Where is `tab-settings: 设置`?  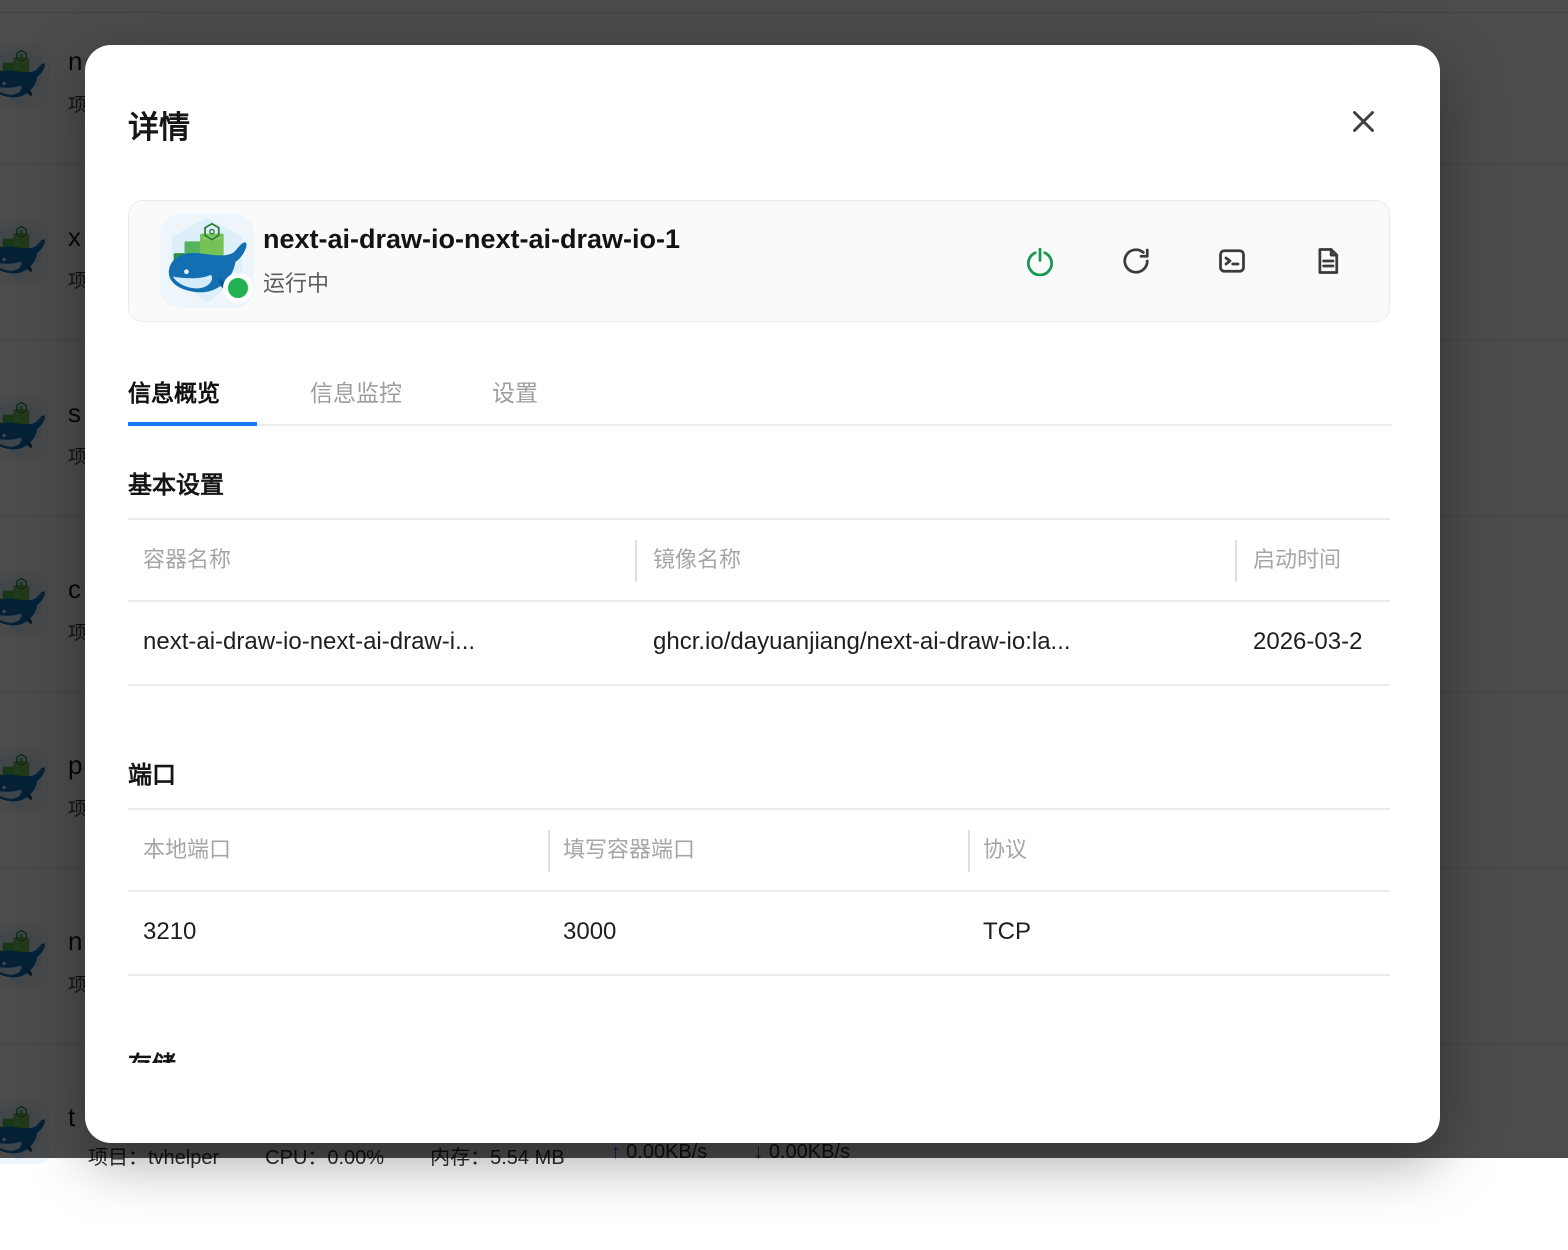
tab-settings: 设置 is located at coordinates (533, 394).